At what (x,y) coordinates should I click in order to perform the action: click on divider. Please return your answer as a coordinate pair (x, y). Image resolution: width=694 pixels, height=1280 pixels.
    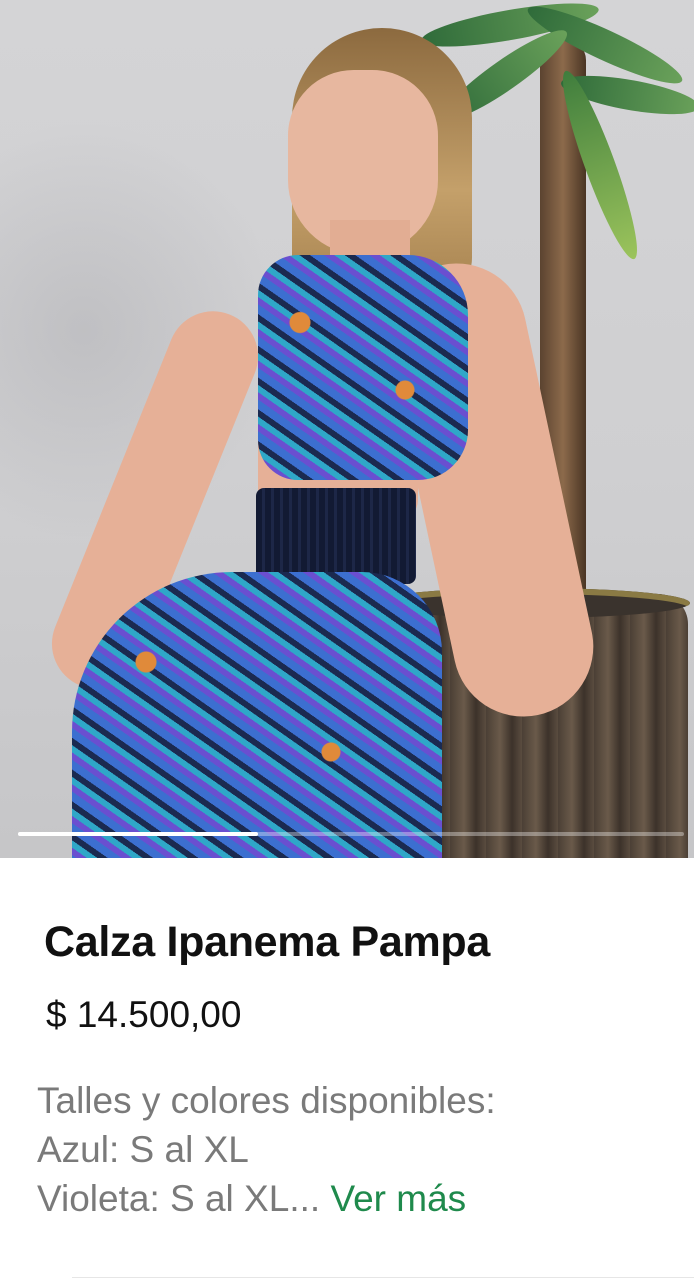
    Looking at the image, I should click on (383, 1277).